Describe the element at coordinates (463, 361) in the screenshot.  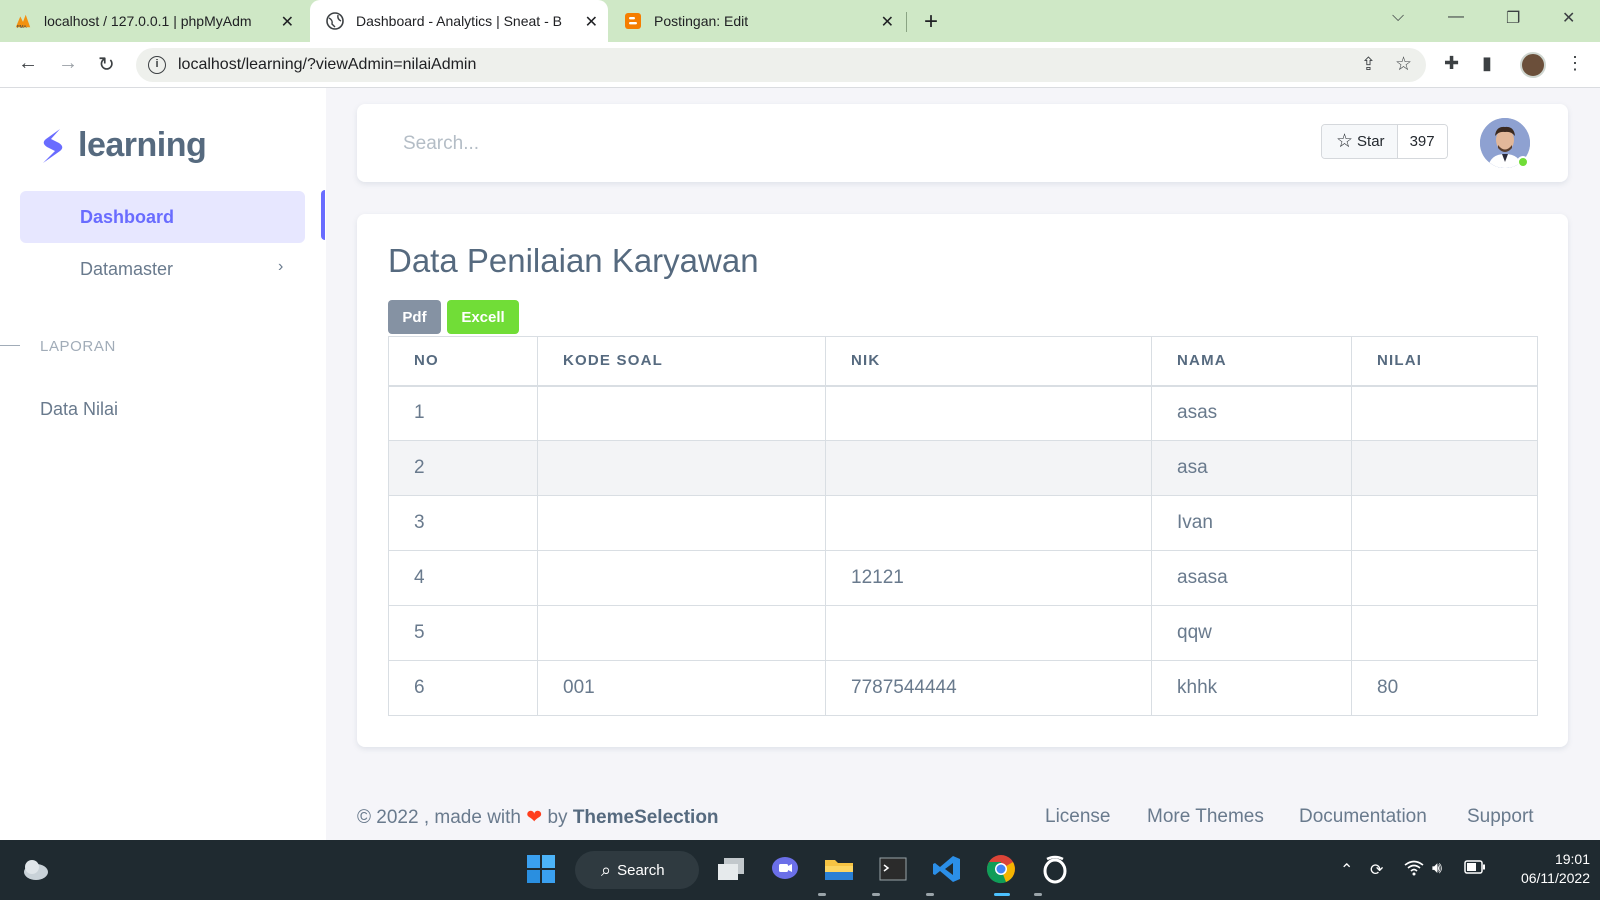
I see `column-header-no: NO` at that location.